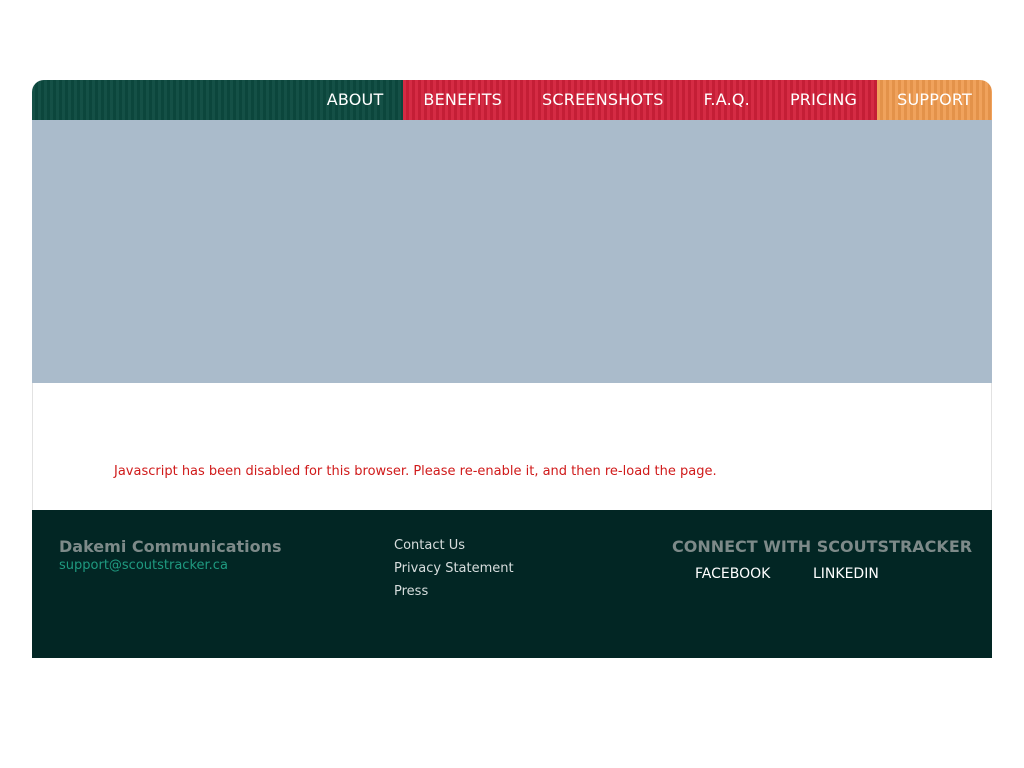  What do you see at coordinates (355, 100) in the screenshot?
I see `nav-item-about: ABOUT` at bounding box center [355, 100].